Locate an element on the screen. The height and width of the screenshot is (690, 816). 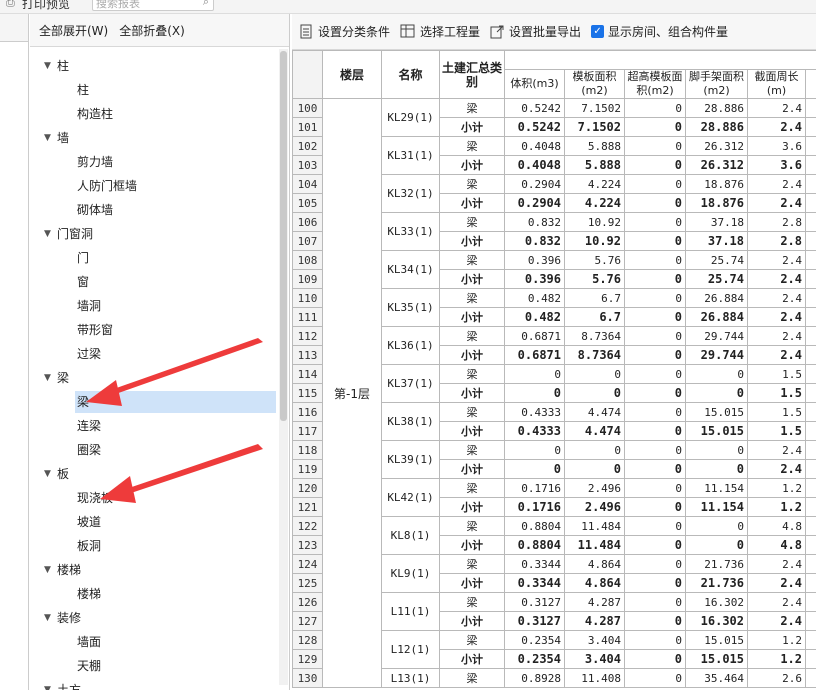
row-number: 102 is located at coordinates (307, 146).